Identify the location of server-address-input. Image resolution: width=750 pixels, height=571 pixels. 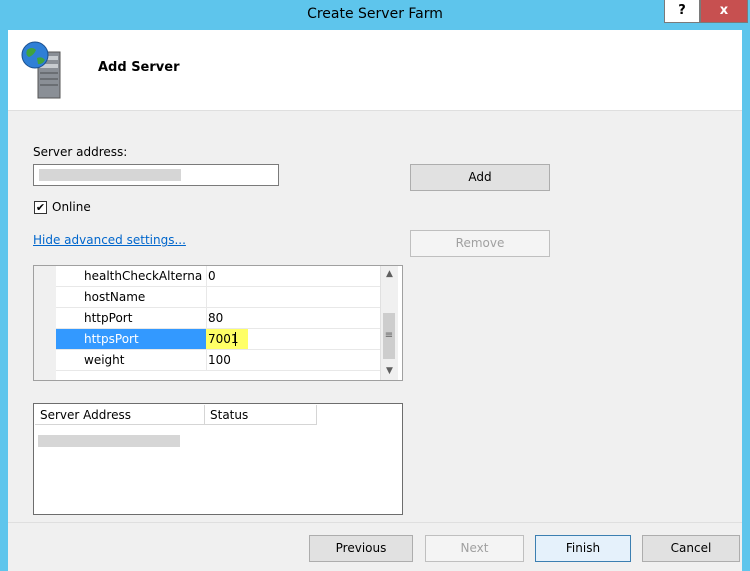
(156, 175).